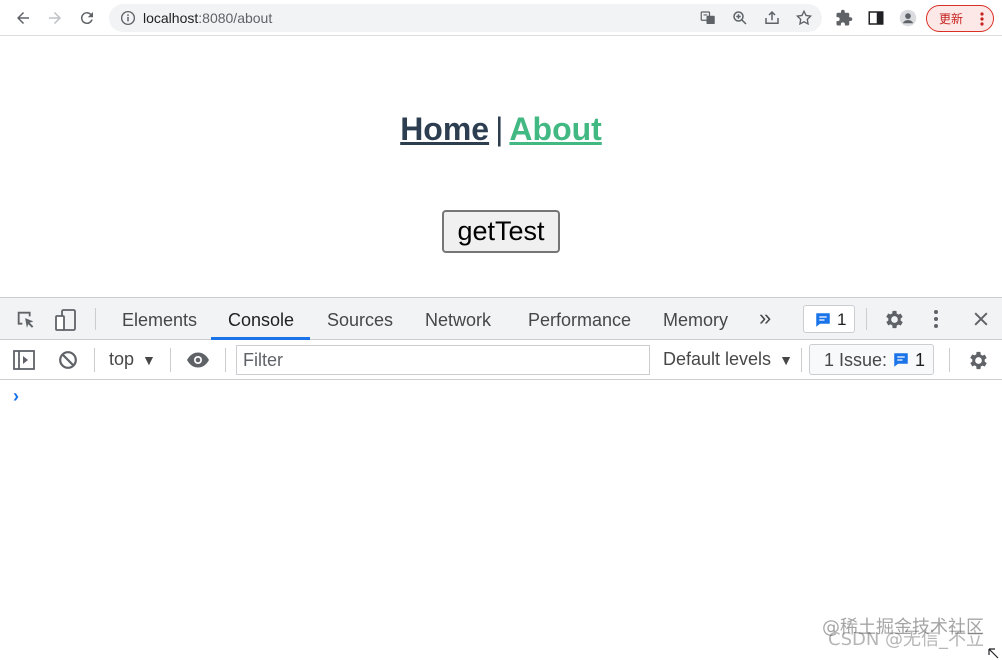  I want to click on clear-console-icon, so click(68, 360).